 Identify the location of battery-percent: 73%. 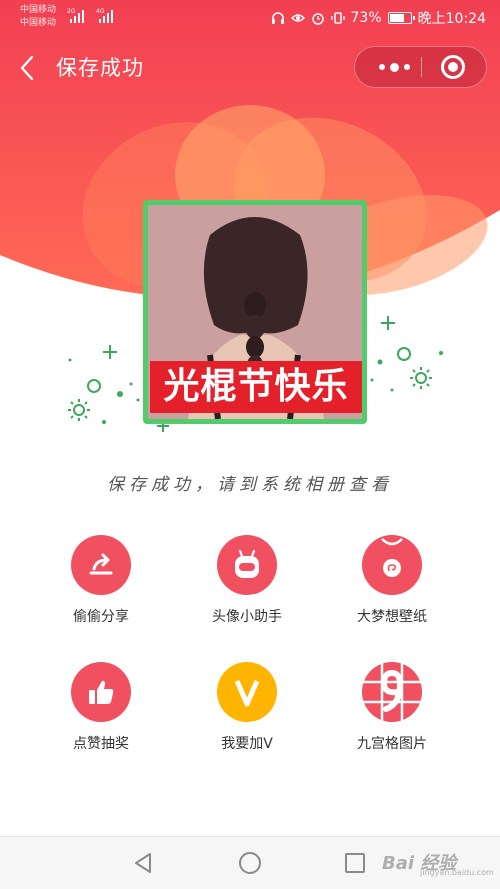
(366, 18).